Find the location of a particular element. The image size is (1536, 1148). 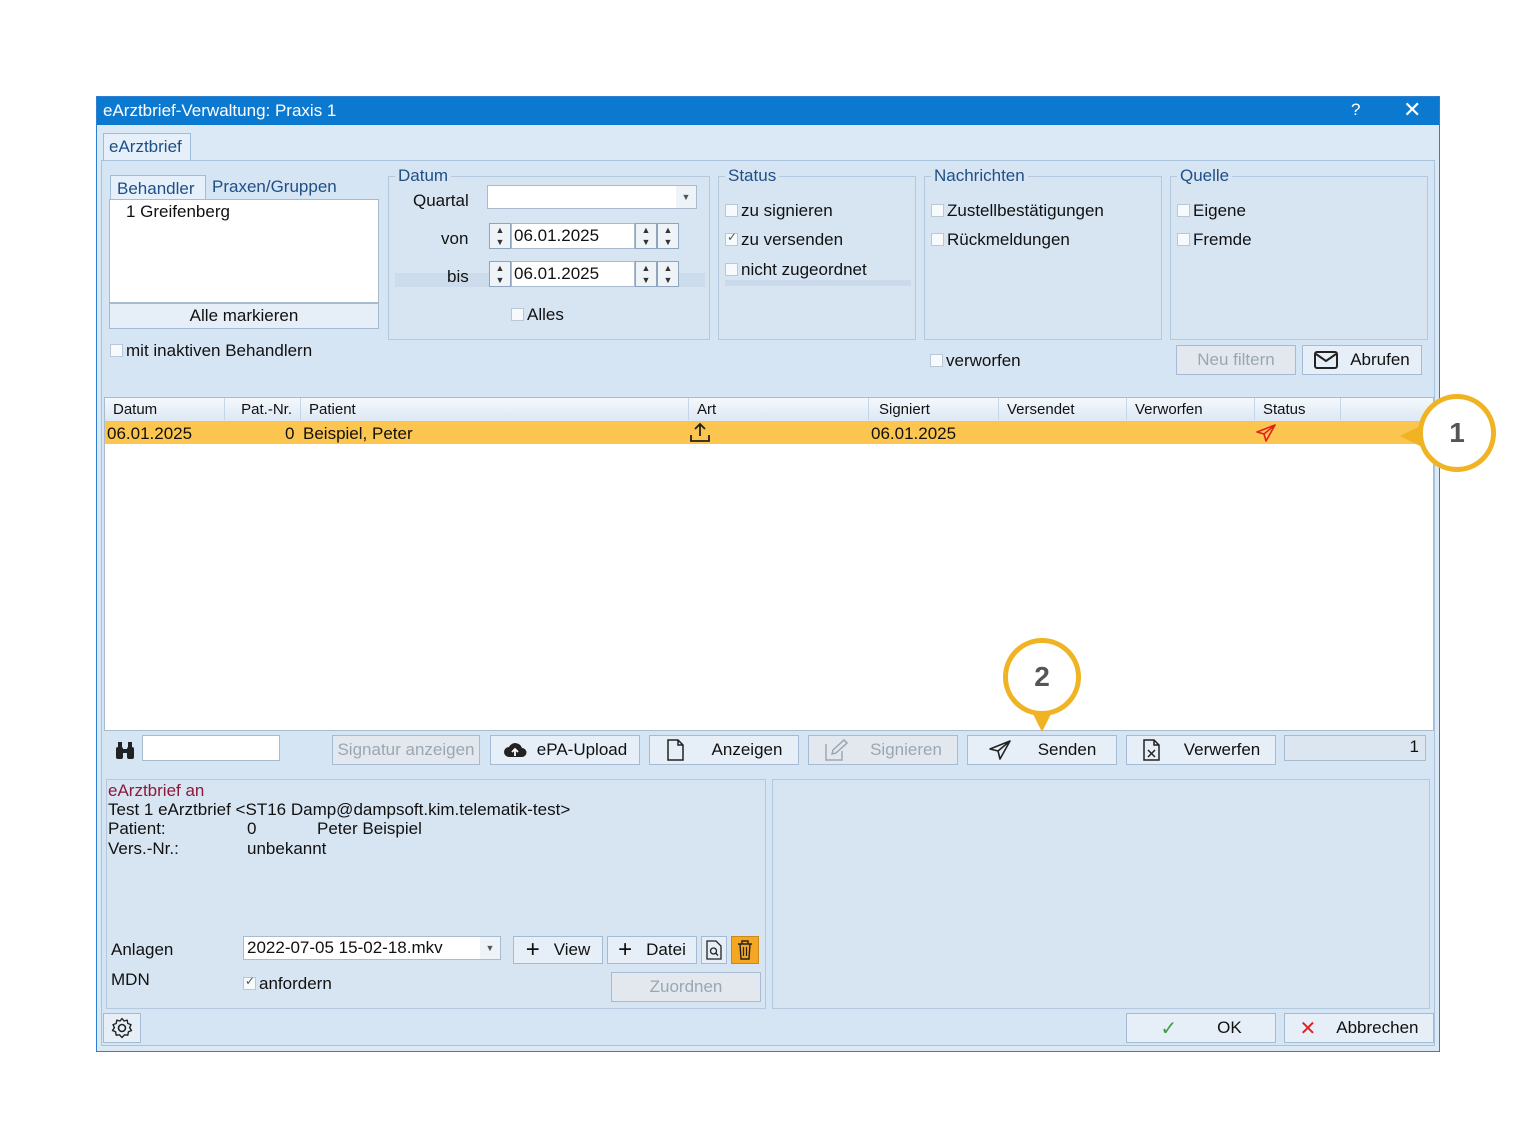

signatur-anzeigen-button: Signatur anzeigen is located at coordinates (406, 750).